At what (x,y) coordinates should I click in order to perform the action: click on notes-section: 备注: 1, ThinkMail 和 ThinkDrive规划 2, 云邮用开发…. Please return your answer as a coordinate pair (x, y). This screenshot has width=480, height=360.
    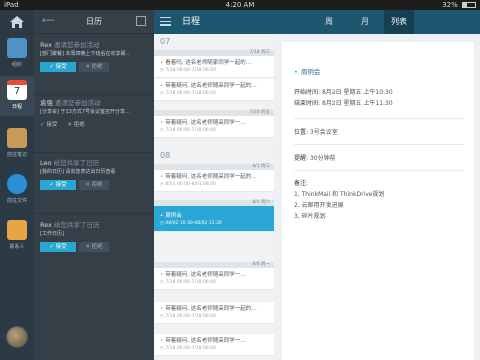
    Looking at the image, I should click on (339, 200).